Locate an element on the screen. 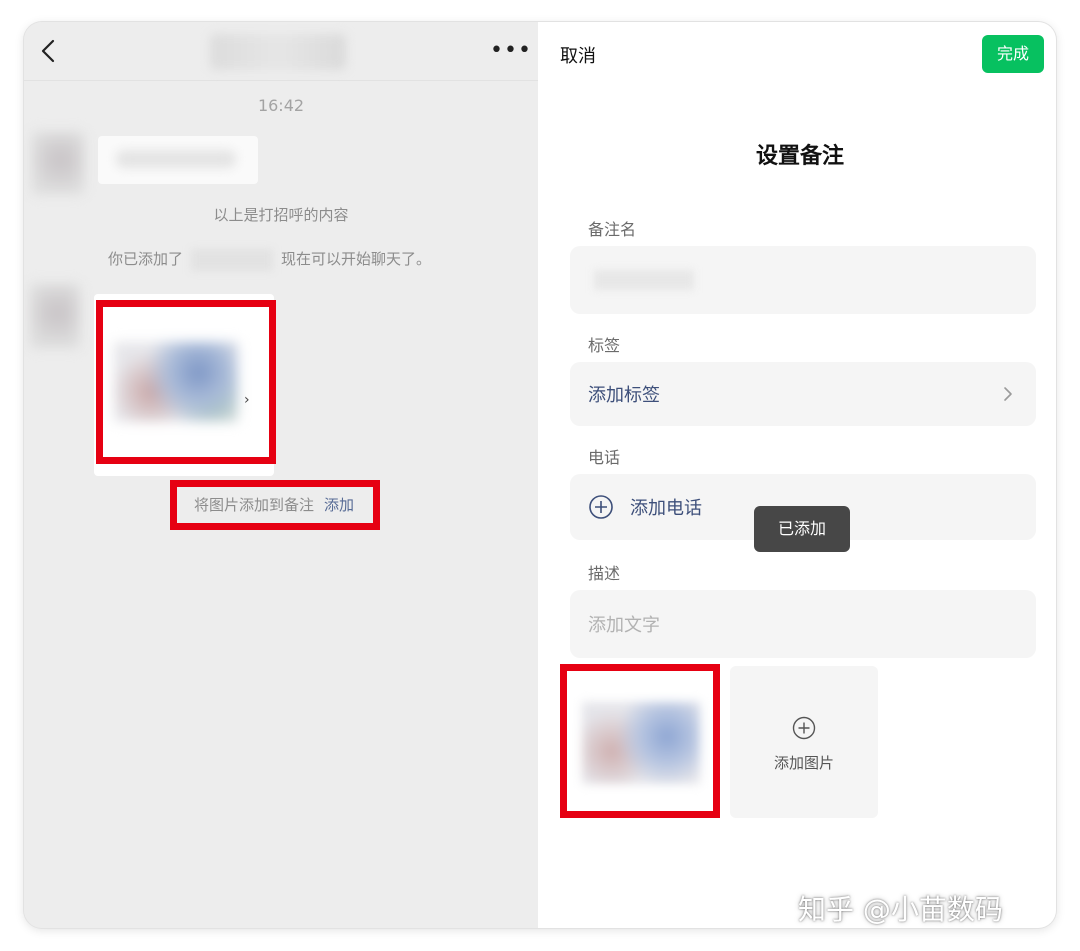 This screenshot has width=1080, height=951. page-title: 设置备注 is located at coordinates (799, 156).